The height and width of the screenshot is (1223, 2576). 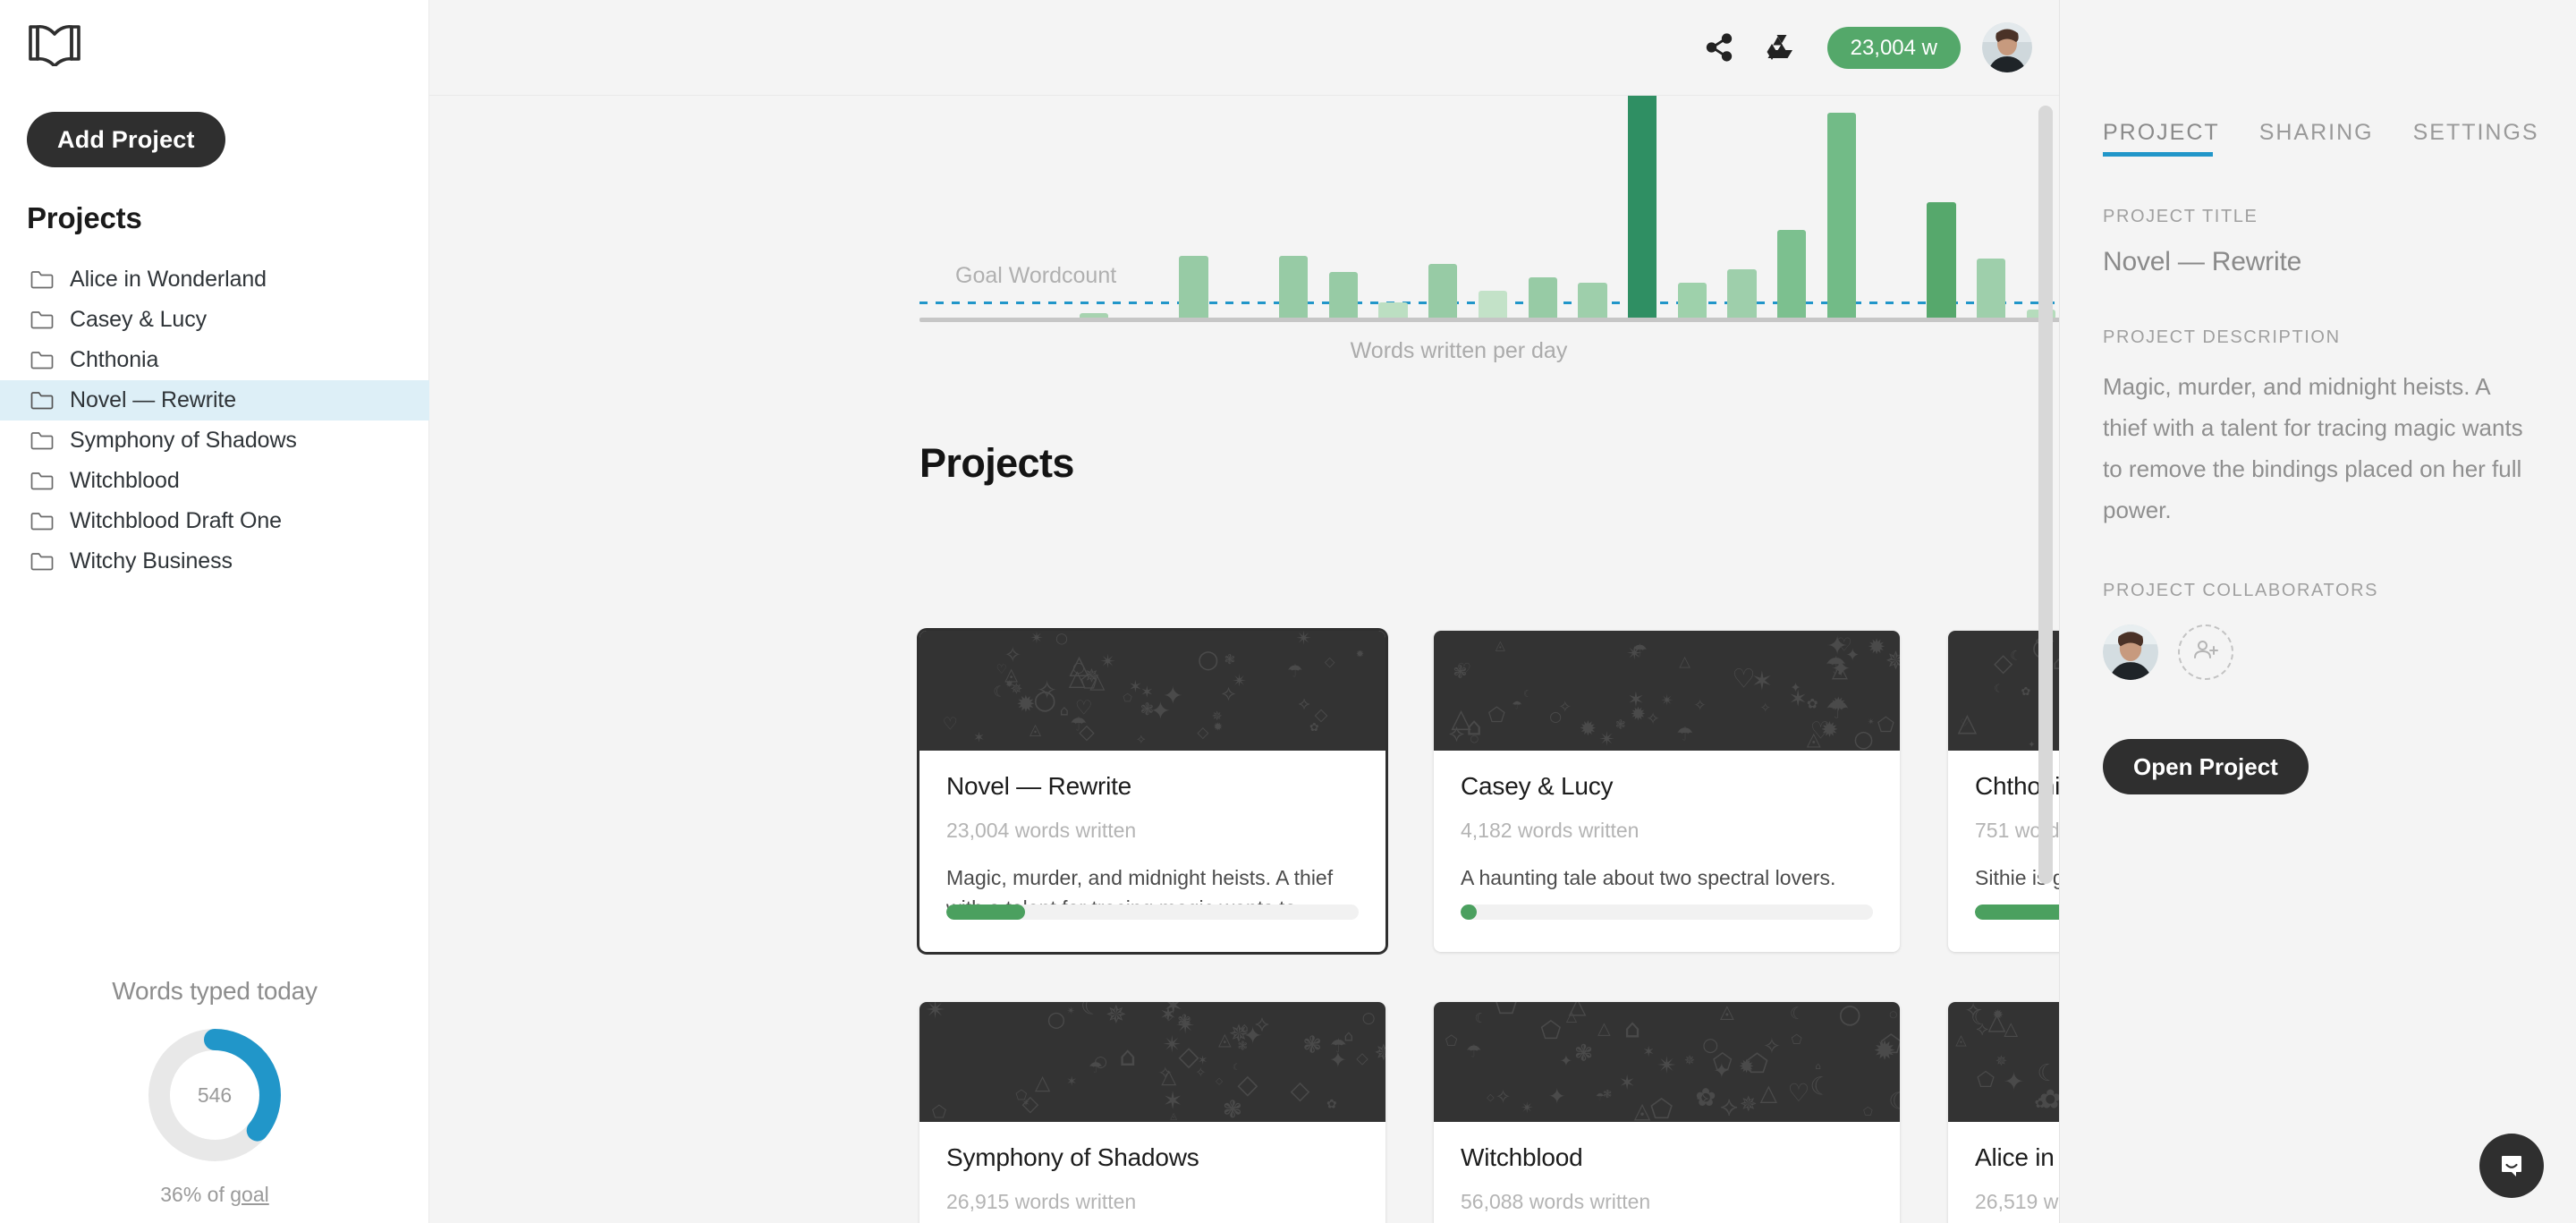 I want to click on sidebar-item-witchy-business: Witchy Business, so click(x=214, y=561).